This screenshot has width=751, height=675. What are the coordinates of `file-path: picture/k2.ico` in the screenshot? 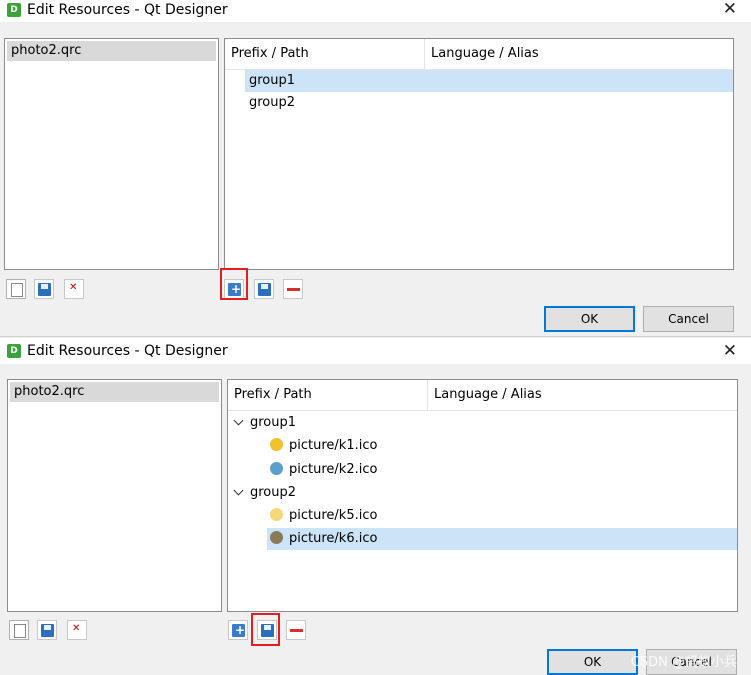 It's located at (333, 469).